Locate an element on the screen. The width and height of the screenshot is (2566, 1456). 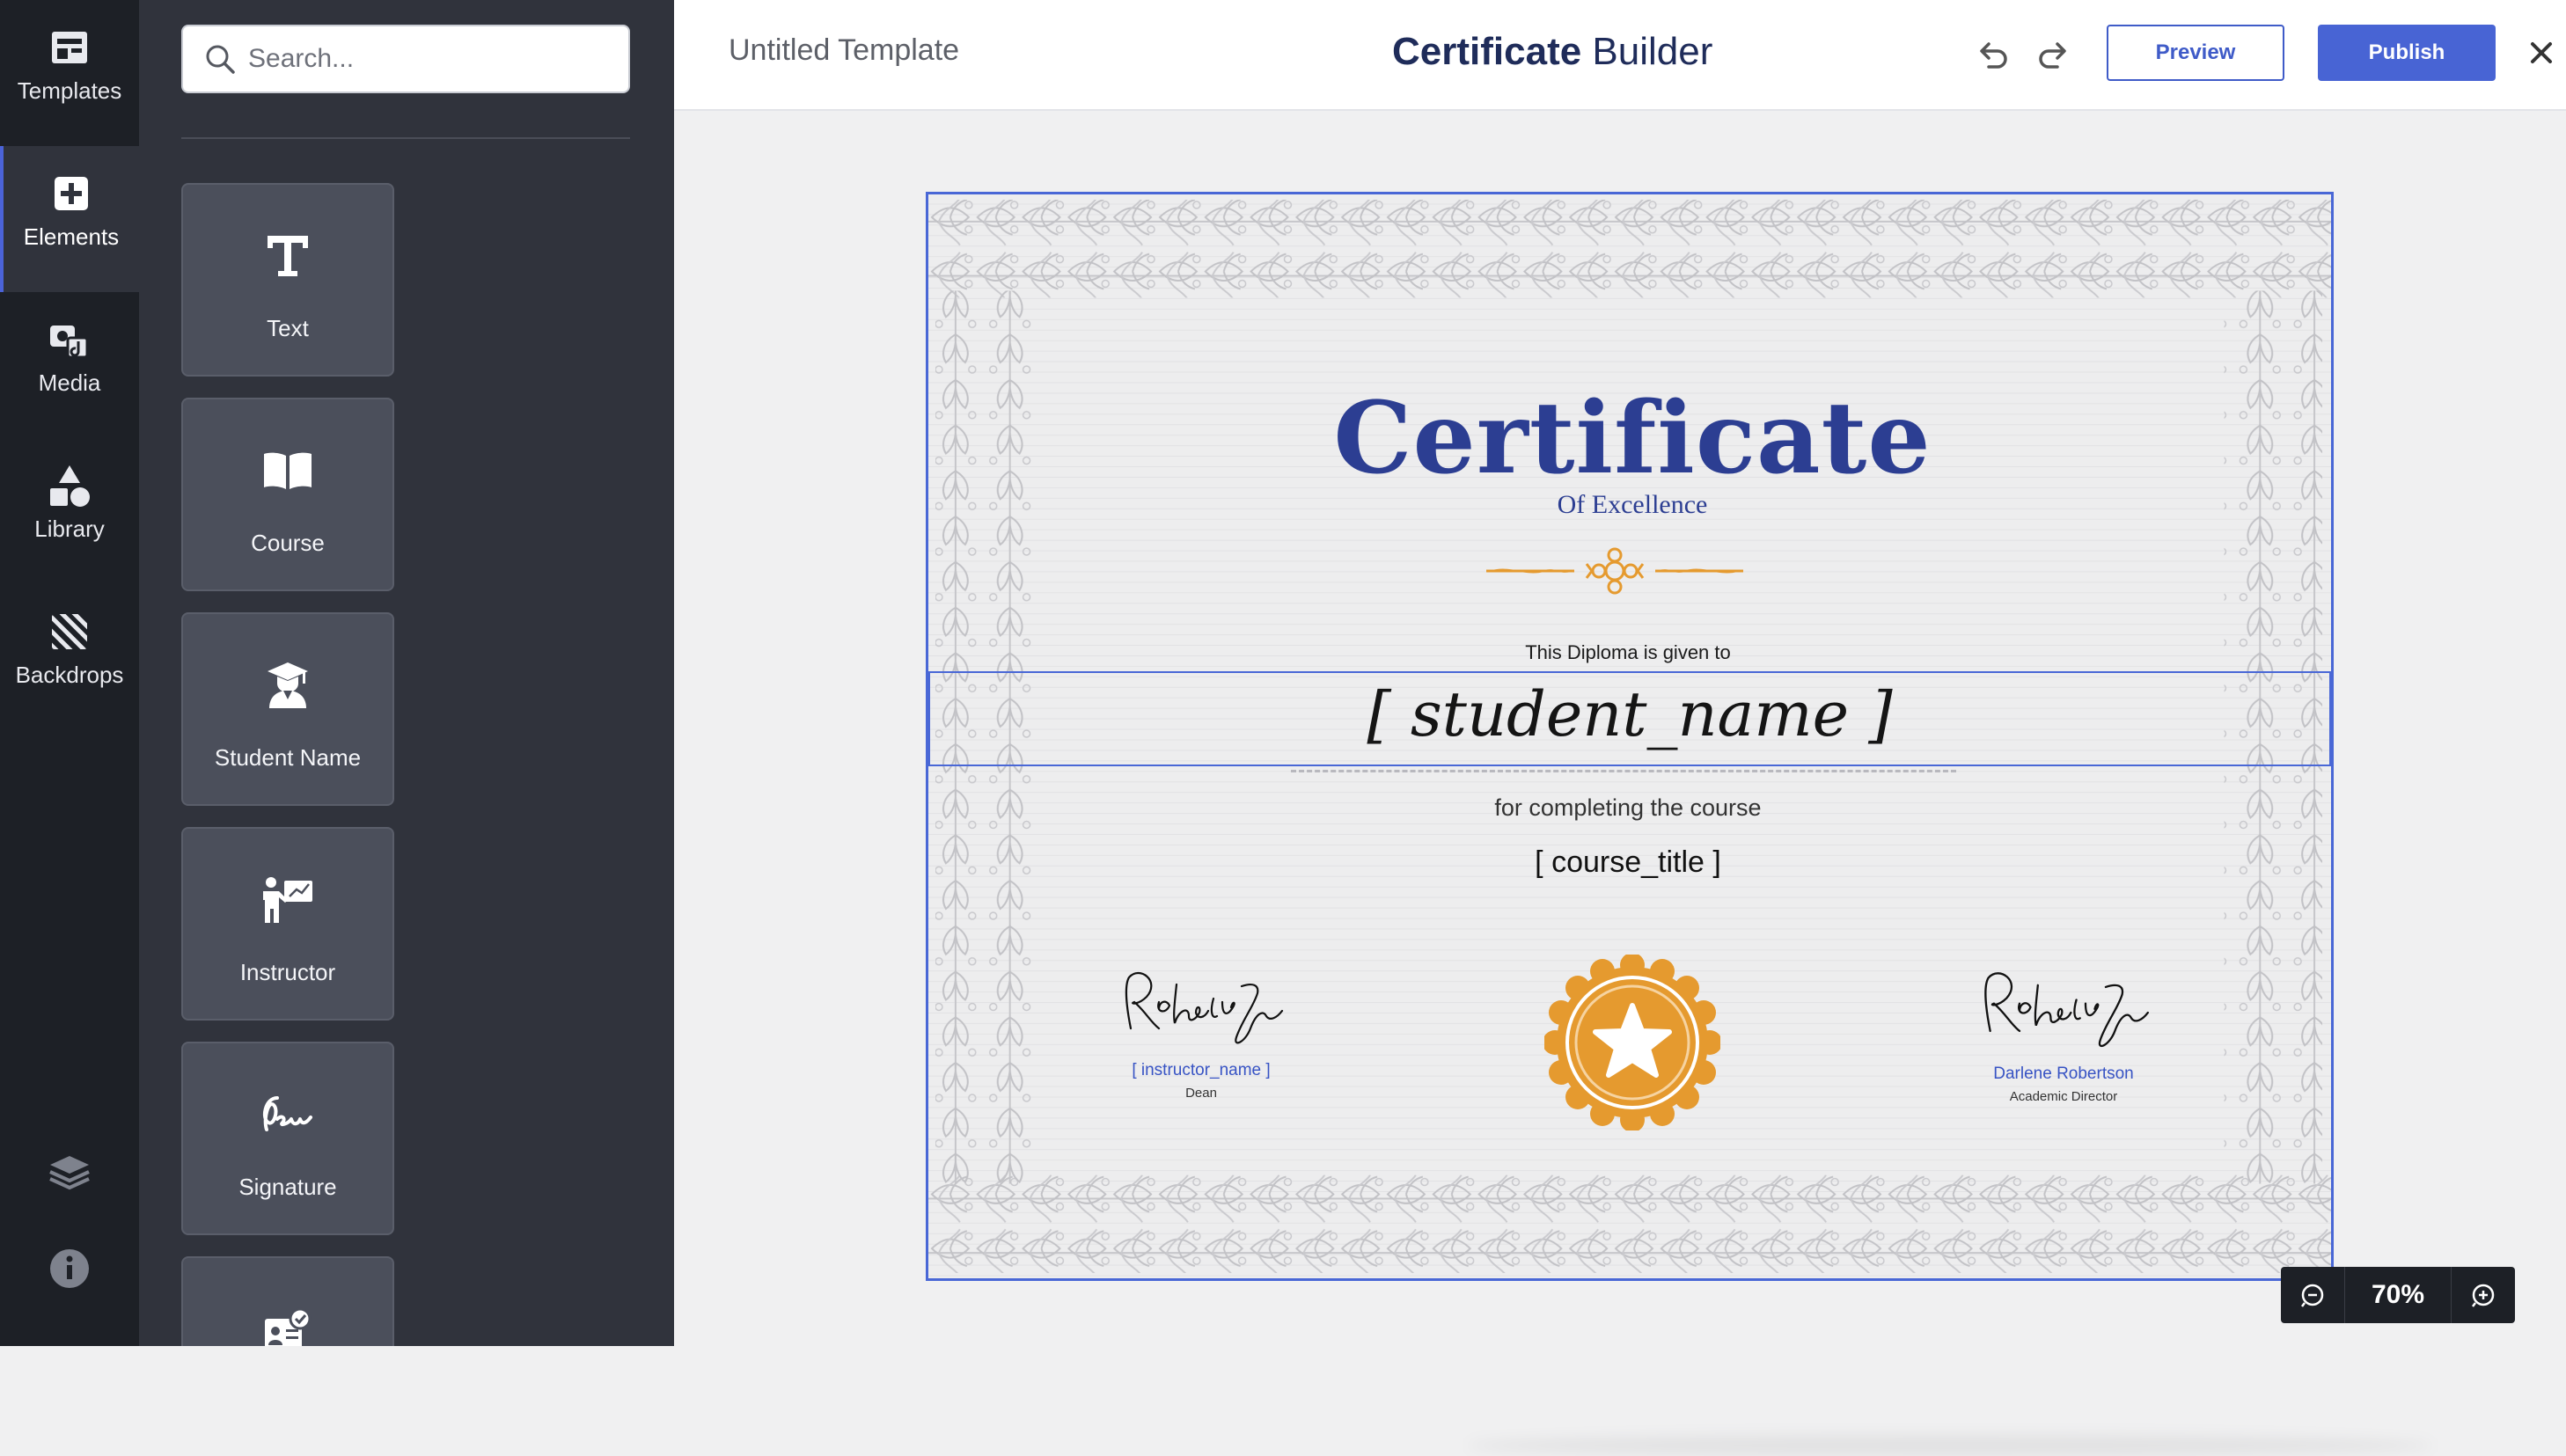
element-card-label: Text is located at coordinates (288, 328).